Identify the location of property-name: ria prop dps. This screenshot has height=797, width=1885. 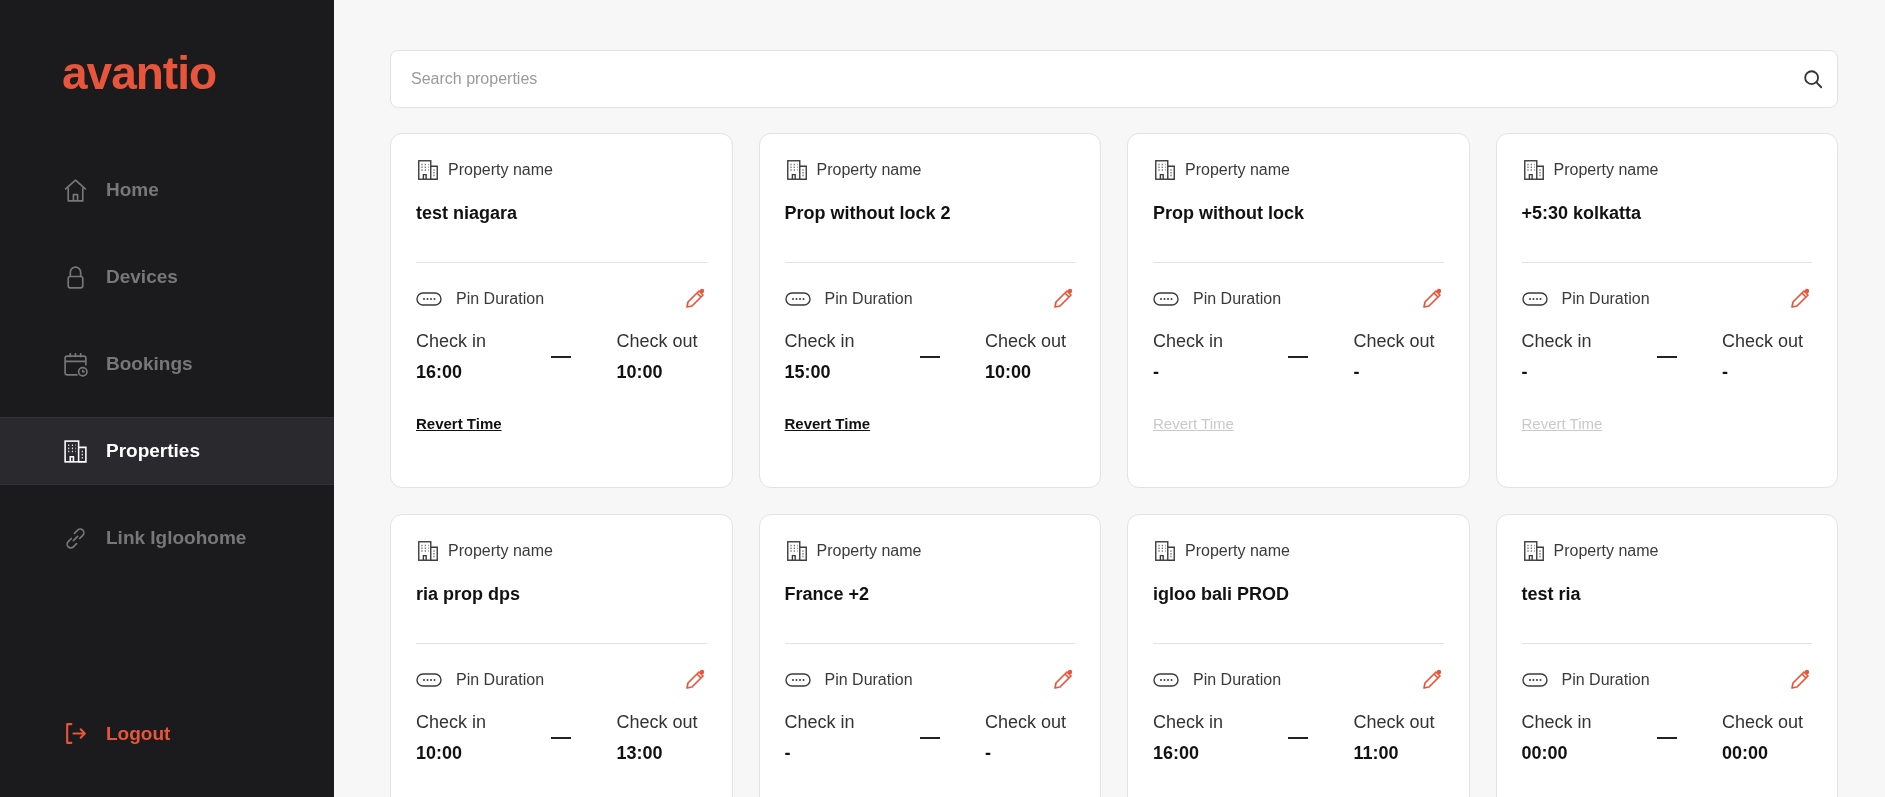
(468, 594).